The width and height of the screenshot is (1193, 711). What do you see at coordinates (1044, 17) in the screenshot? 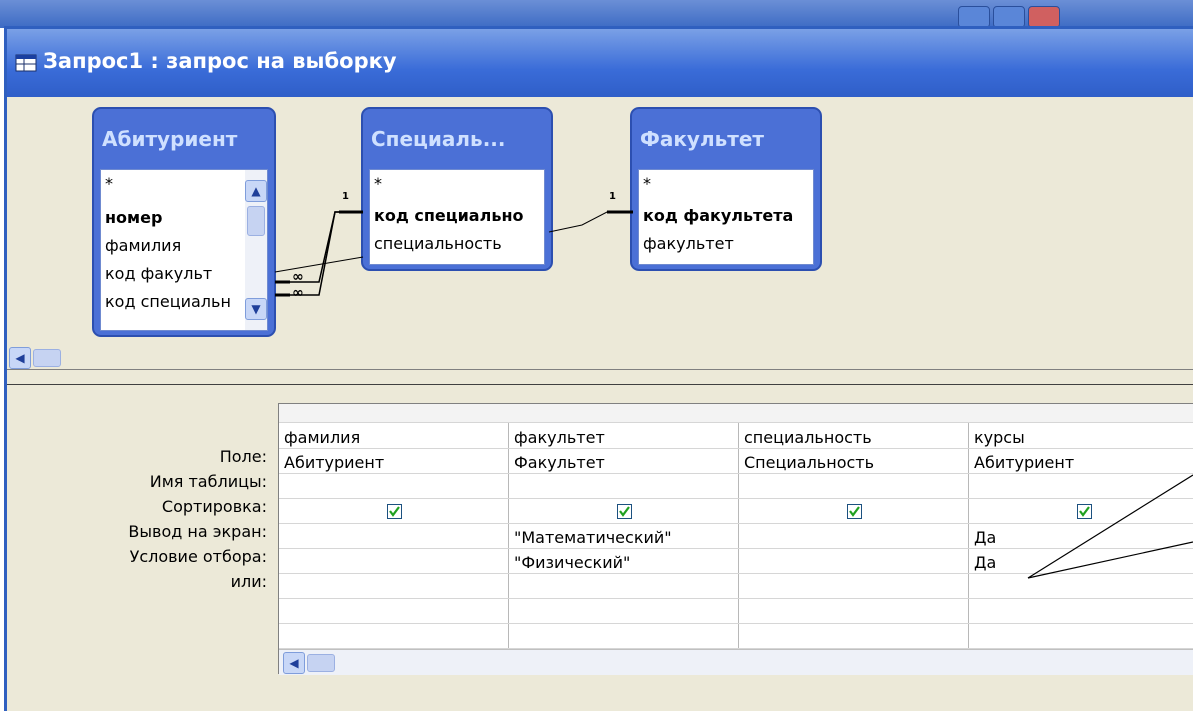
I see `close-button` at bounding box center [1044, 17].